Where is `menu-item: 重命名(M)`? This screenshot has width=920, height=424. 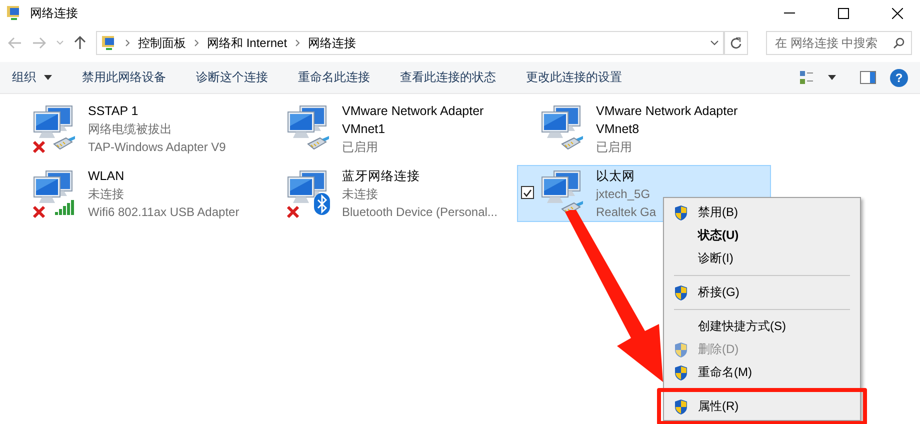 menu-item: 重命名(M) is located at coordinates (762, 372).